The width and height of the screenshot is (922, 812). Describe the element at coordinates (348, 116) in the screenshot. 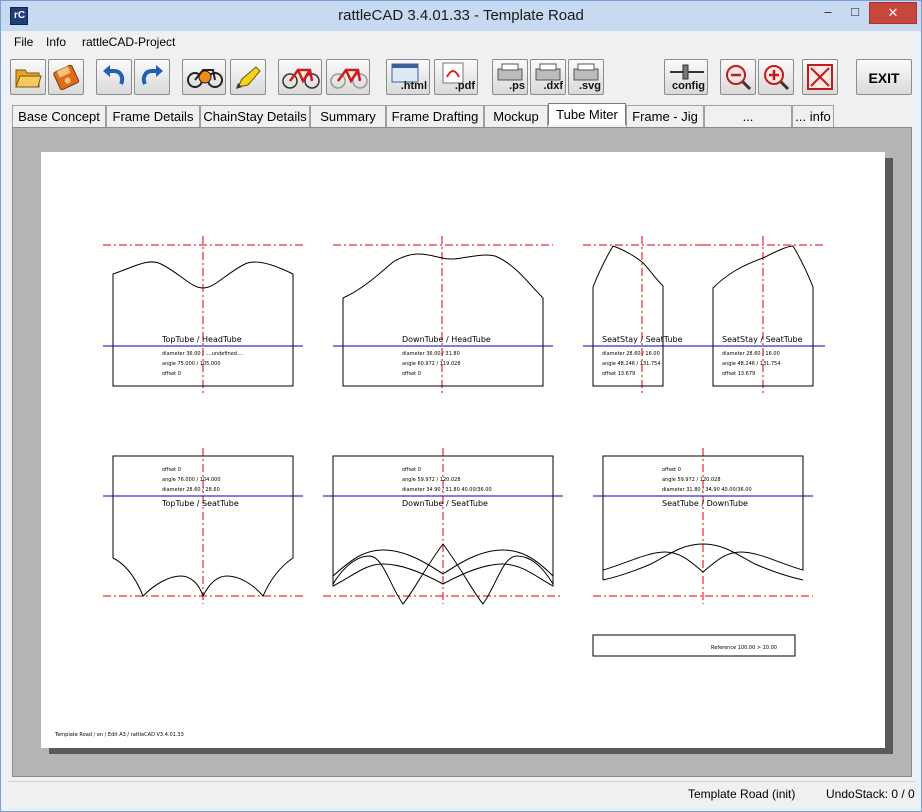

I see `tab-summary: Summary` at that location.